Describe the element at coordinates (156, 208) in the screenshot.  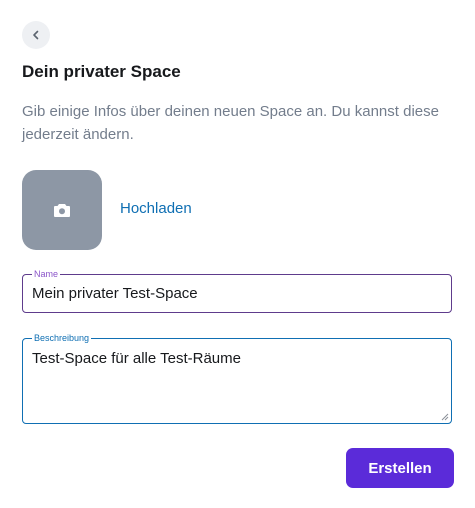
I see `upload-link: Hochladen` at that location.